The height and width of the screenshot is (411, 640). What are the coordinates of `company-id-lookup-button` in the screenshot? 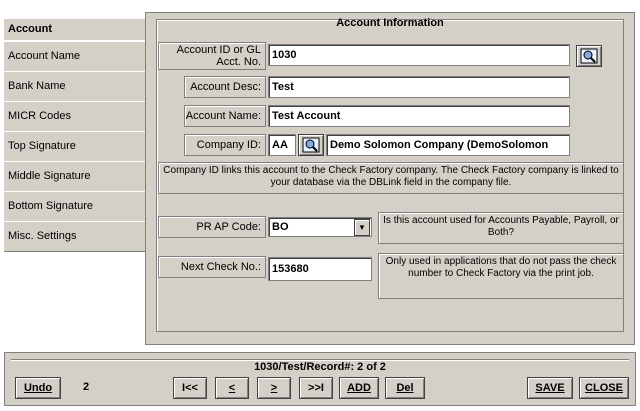 It's located at (311, 145).